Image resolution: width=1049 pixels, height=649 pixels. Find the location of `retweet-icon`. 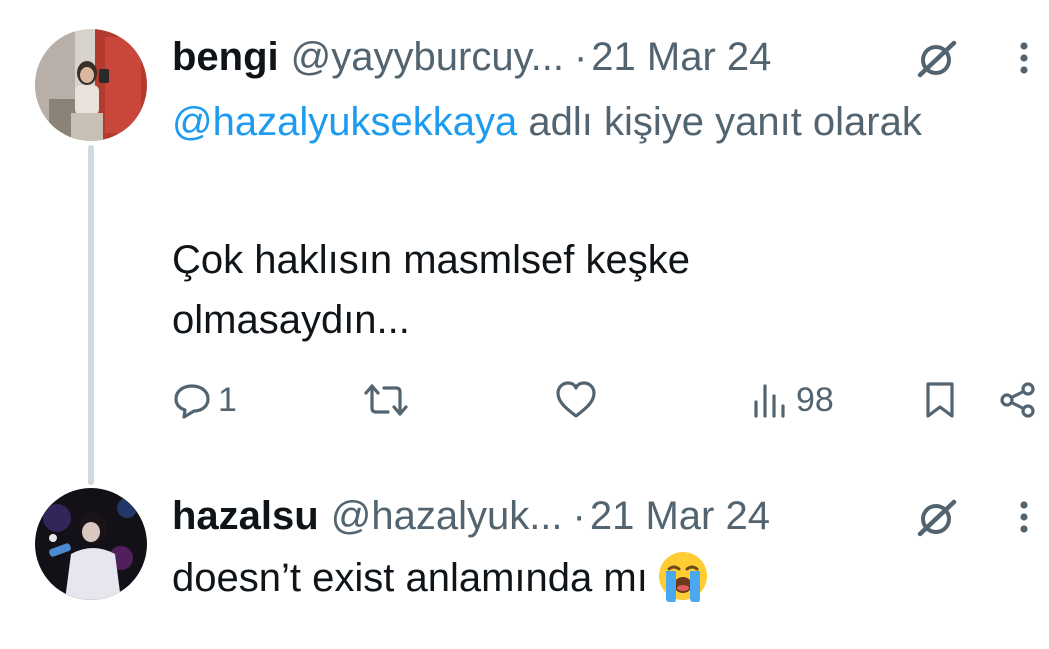

retweet-icon is located at coordinates (386, 400).